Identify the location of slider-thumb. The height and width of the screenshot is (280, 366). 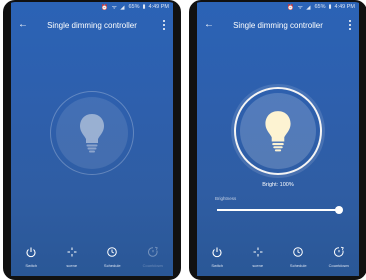
(339, 210).